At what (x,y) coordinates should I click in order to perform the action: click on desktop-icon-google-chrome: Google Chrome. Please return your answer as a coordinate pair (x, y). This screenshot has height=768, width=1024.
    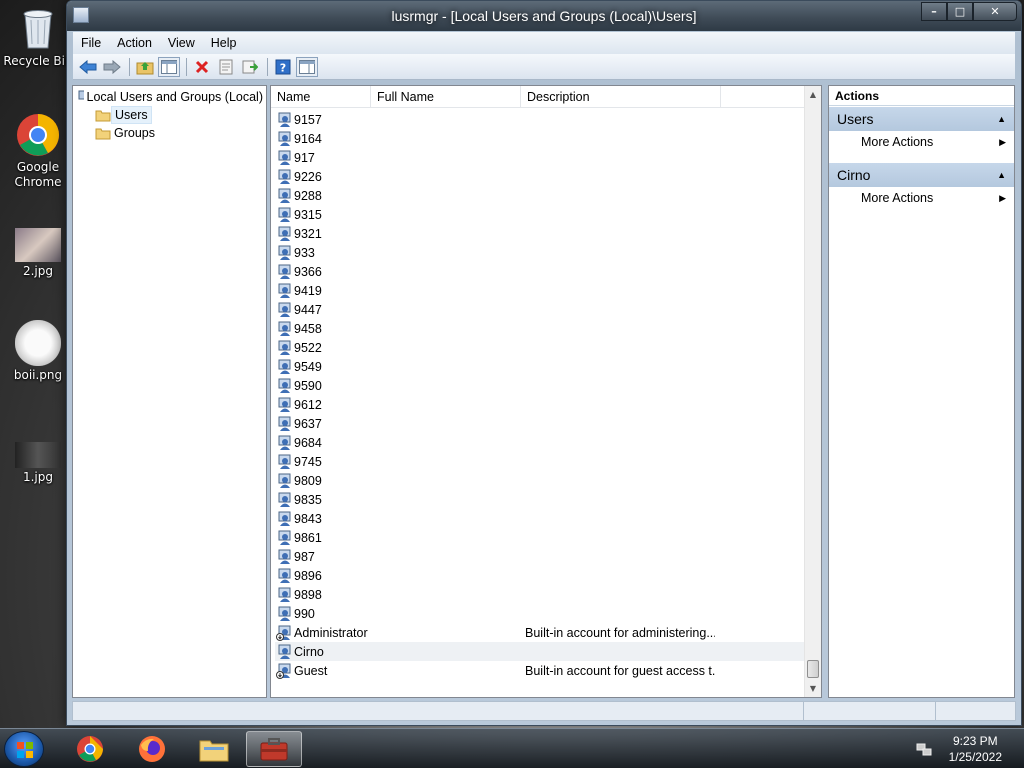
    Looking at the image, I should click on (38, 151).